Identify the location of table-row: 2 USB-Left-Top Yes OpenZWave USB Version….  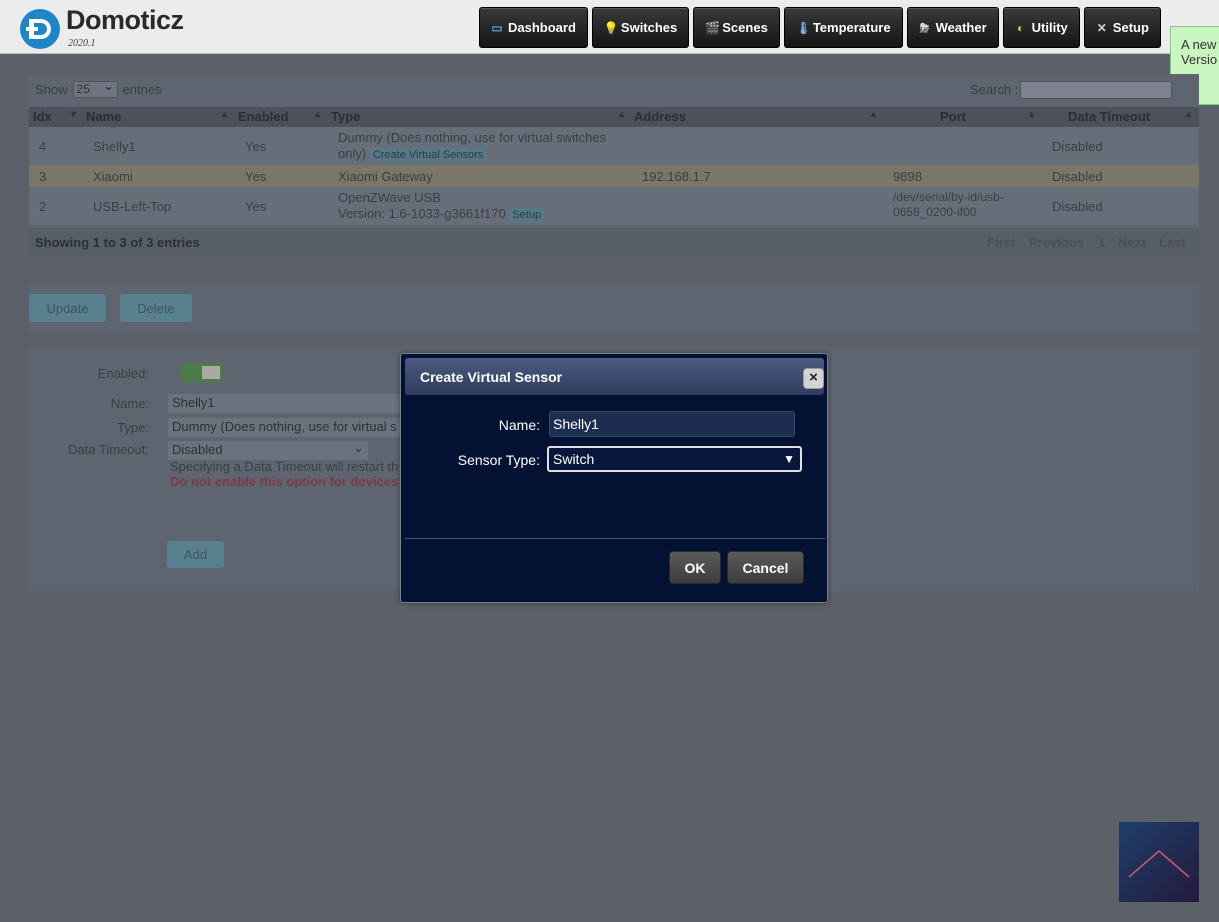
(614, 206).